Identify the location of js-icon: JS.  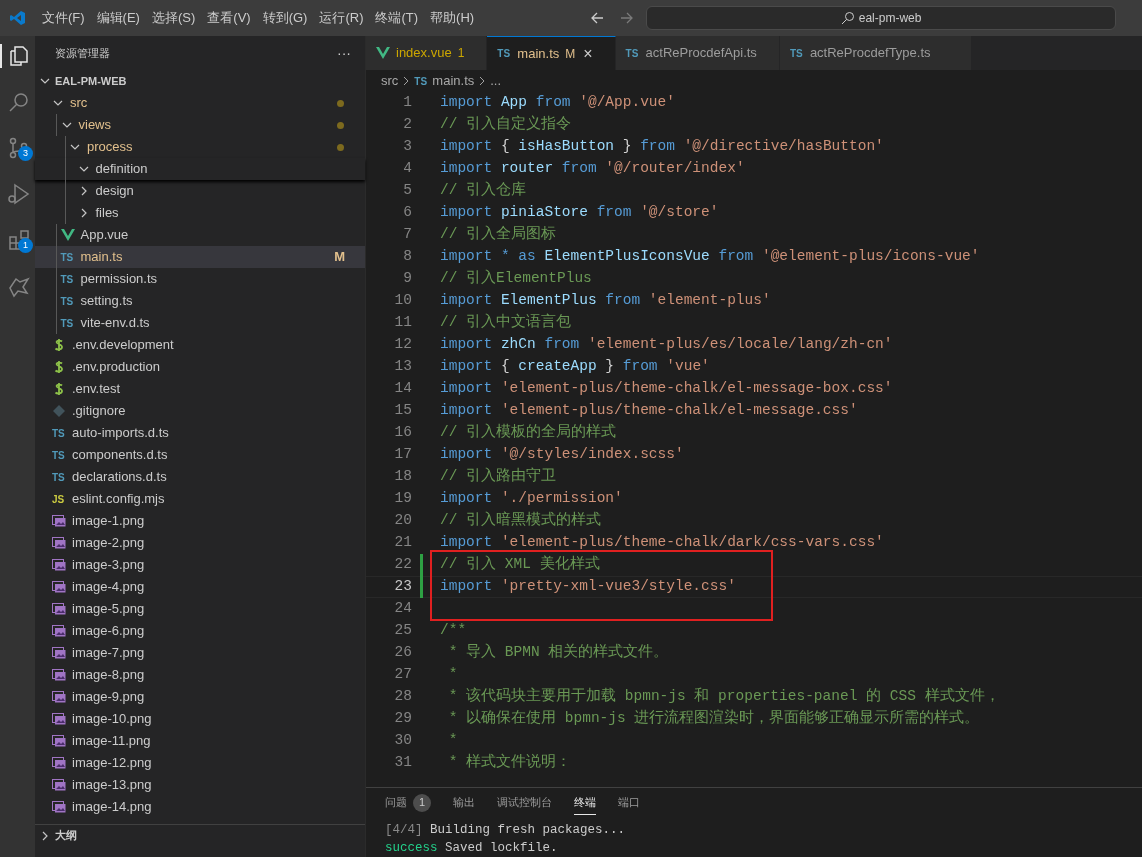
(59, 499).